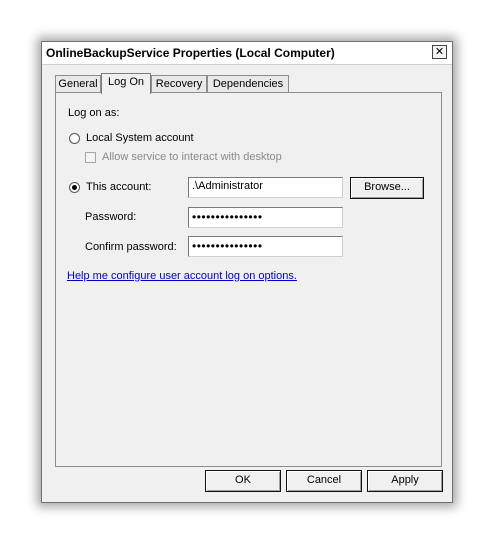  Describe the element at coordinates (94, 113) in the screenshot. I see `log-on-as-heading: Log on as:` at that location.